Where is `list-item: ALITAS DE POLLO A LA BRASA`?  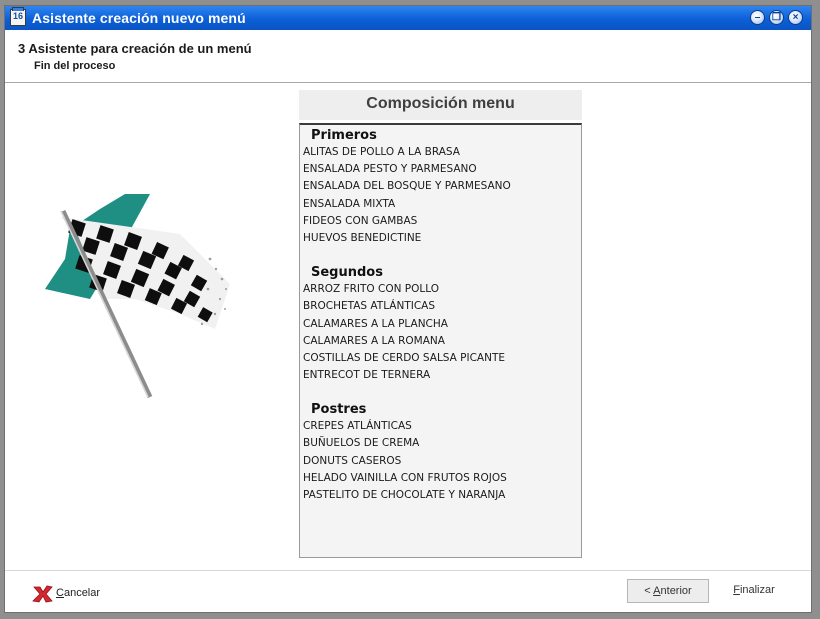 list-item: ALITAS DE POLLO A LA BRASA is located at coordinates (440, 152).